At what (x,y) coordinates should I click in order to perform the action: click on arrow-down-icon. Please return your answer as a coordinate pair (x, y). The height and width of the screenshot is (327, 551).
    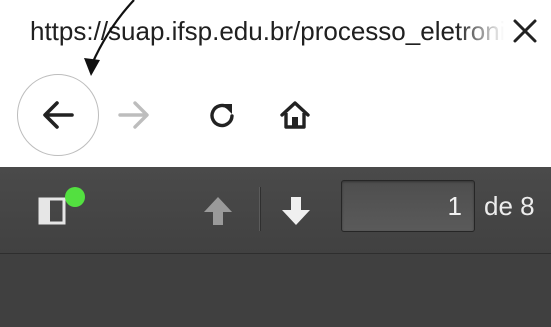
    Looking at the image, I should click on (296, 211).